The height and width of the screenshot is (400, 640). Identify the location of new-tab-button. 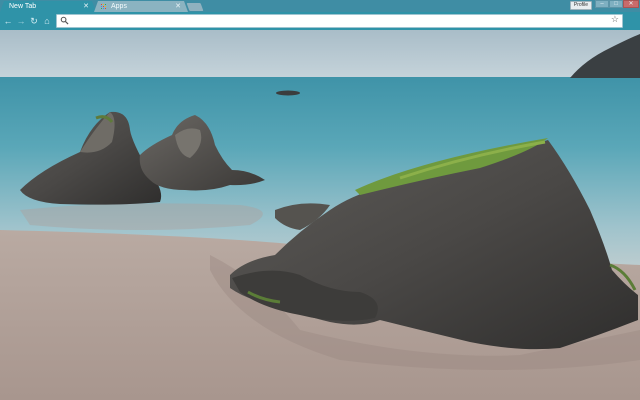
(195, 7).